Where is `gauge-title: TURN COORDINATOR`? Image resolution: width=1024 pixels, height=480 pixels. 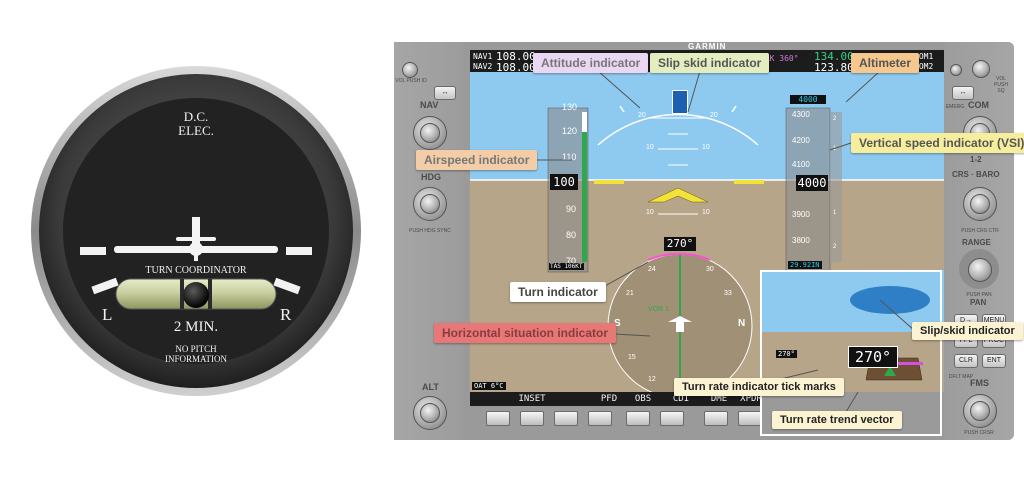
gauge-title: TURN COORDINATOR is located at coordinates (196, 270).